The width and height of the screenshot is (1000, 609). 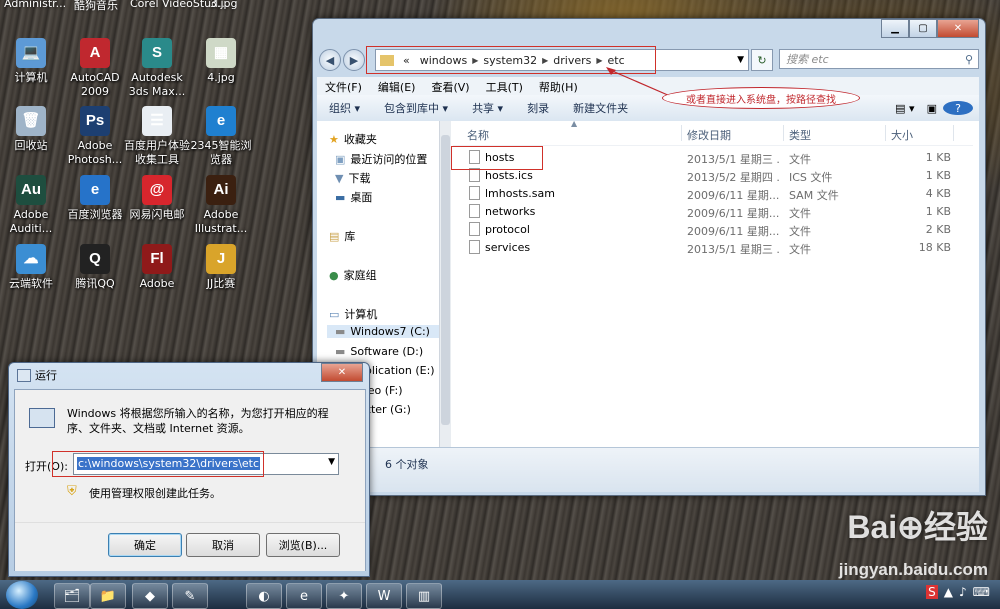 What do you see at coordinates (648, 469) in the screenshot?
I see `status-bar: 6 个对象` at bounding box center [648, 469].